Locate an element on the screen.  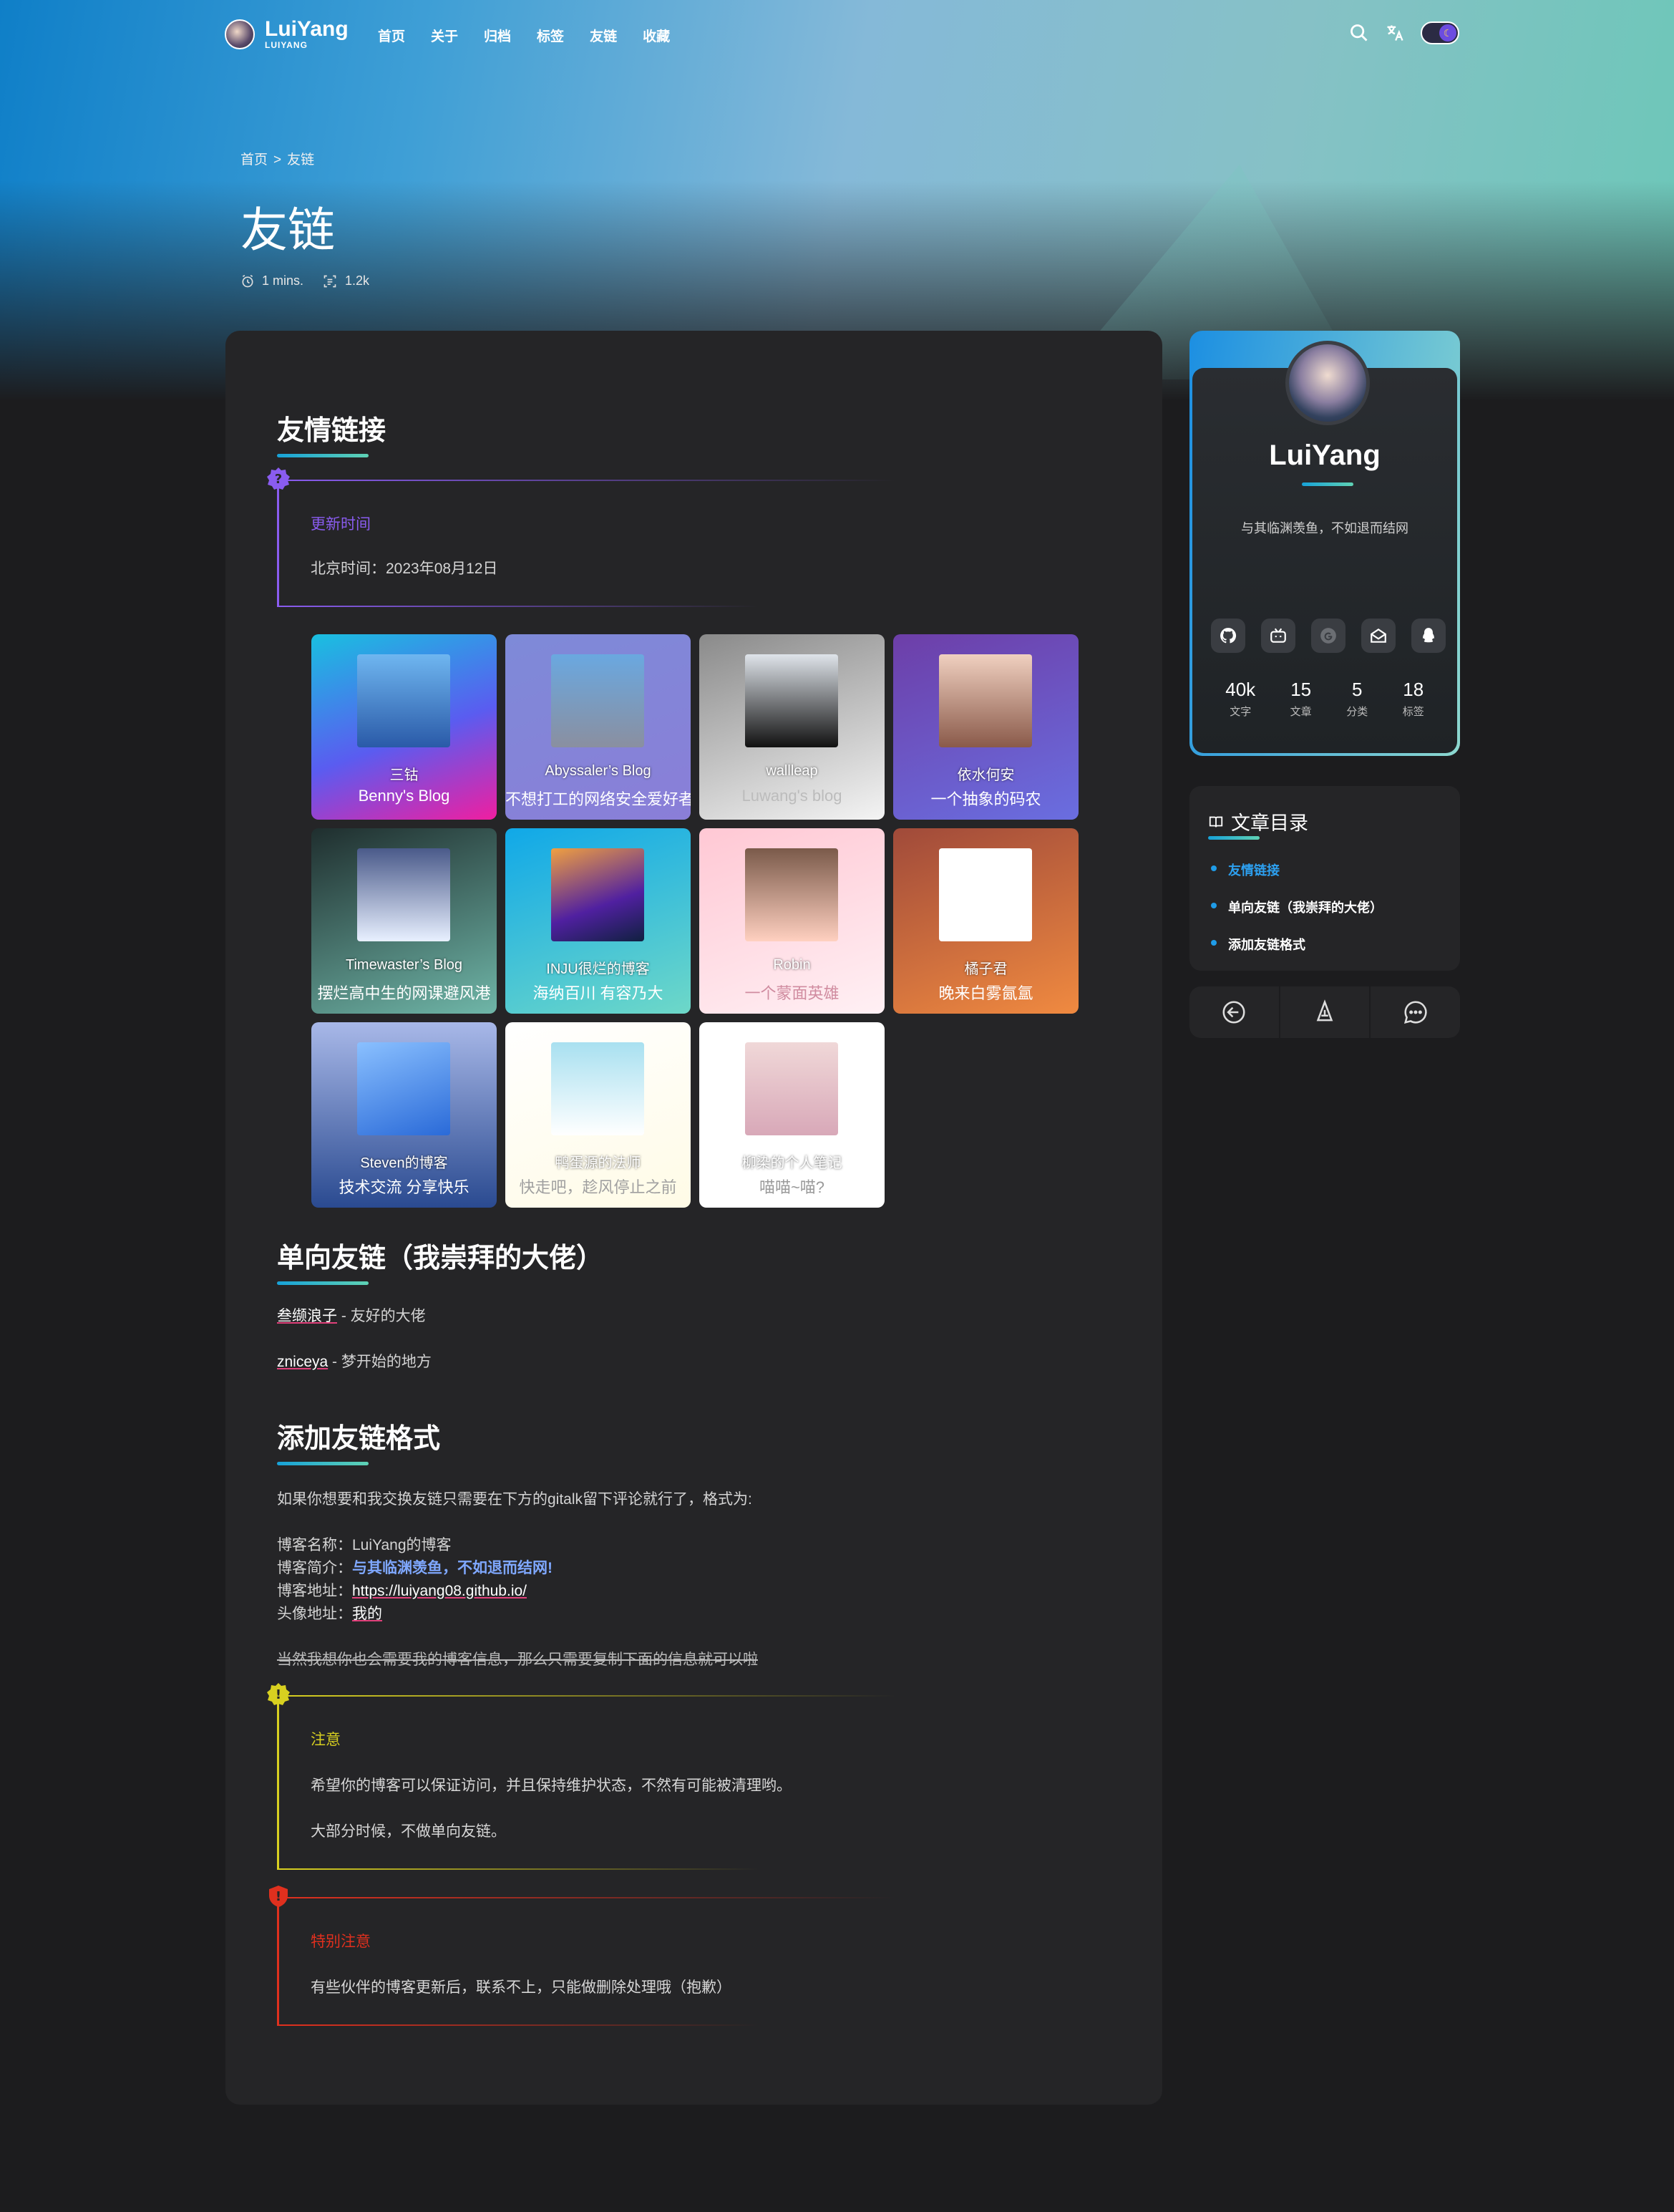
breadcrumb-current: 友链 is located at coordinates (300, 160).